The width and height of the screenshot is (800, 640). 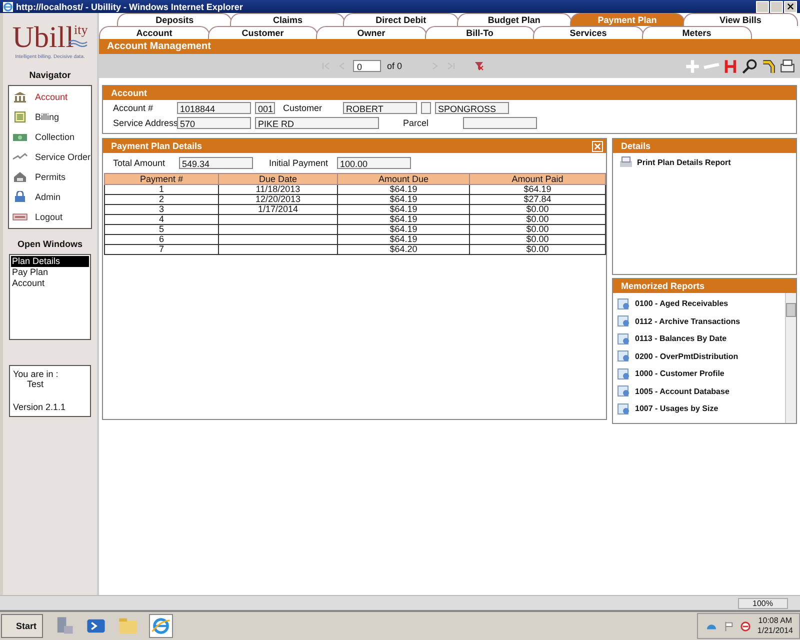 I want to click on table-cell: 6, so click(x=161, y=239).